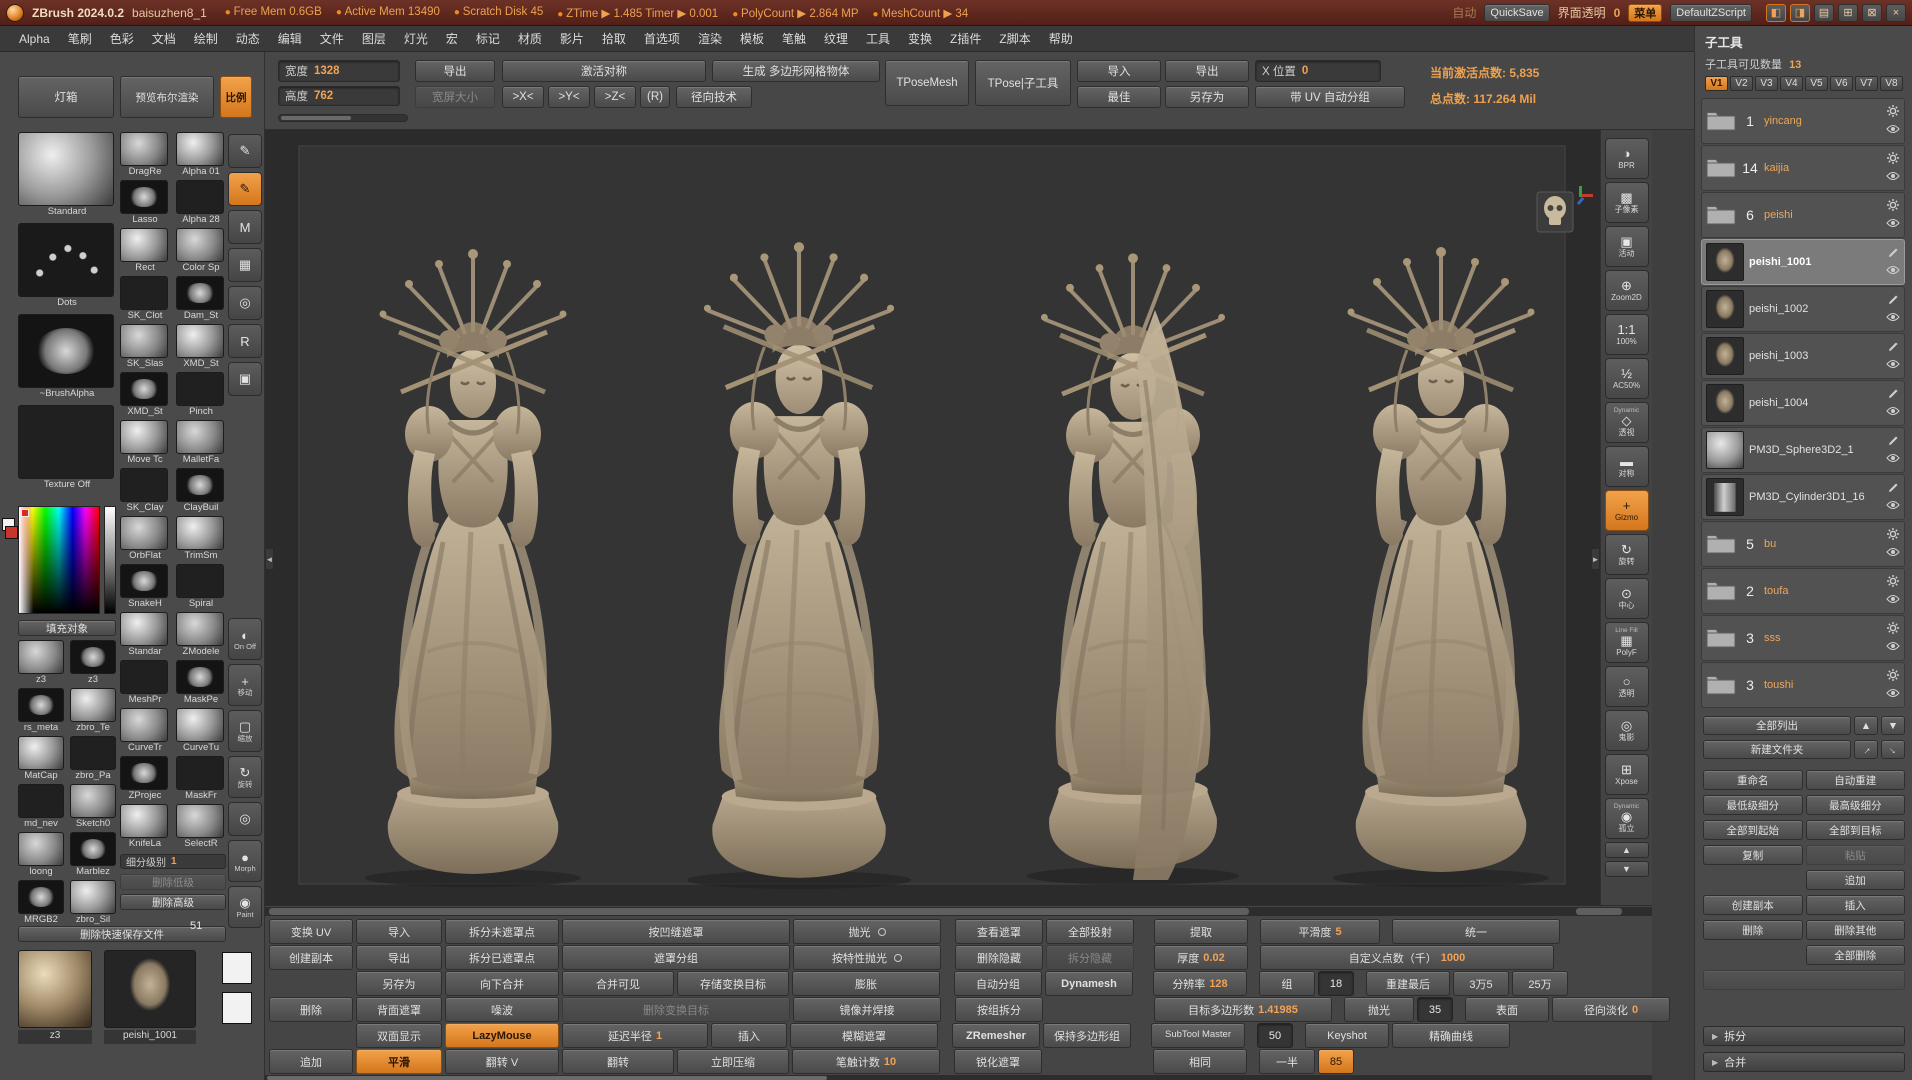  What do you see at coordinates (1824, 12) in the screenshot?
I see `layout-icon: ▤` at bounding box center [1824, 12].